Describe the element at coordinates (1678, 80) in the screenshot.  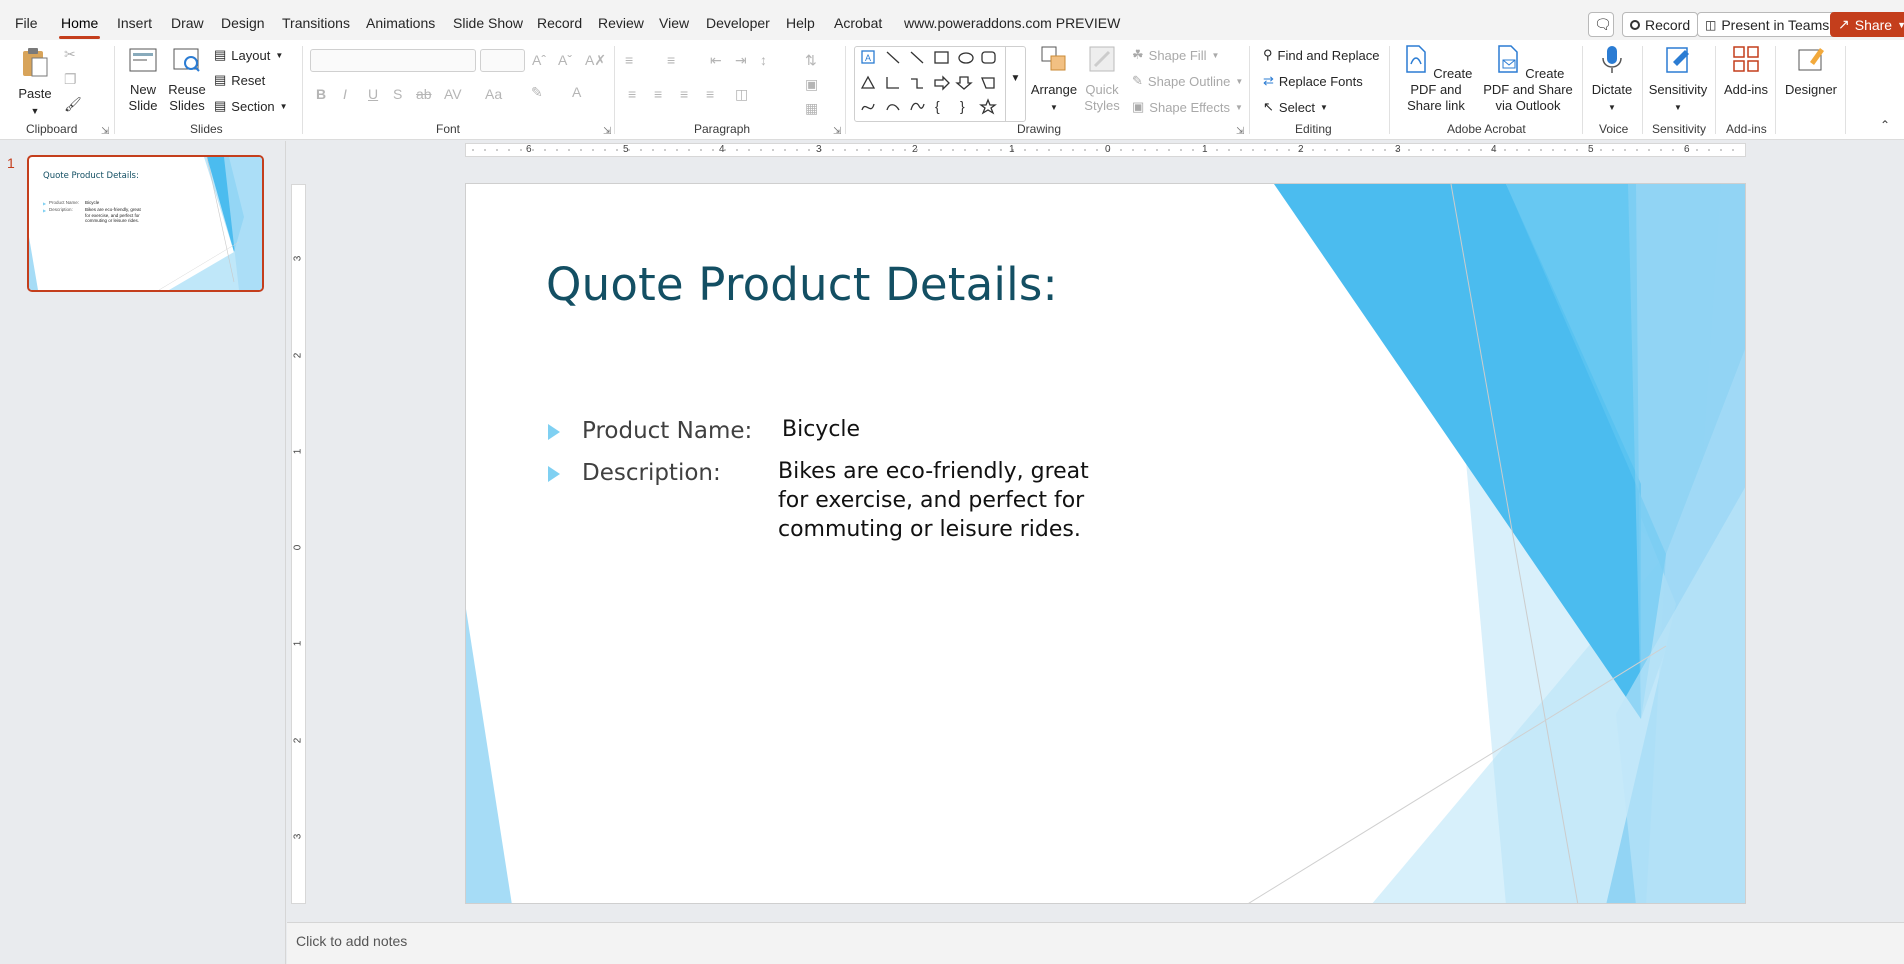
I see `sensitivity-button: Sensitivity ▼` at that location.